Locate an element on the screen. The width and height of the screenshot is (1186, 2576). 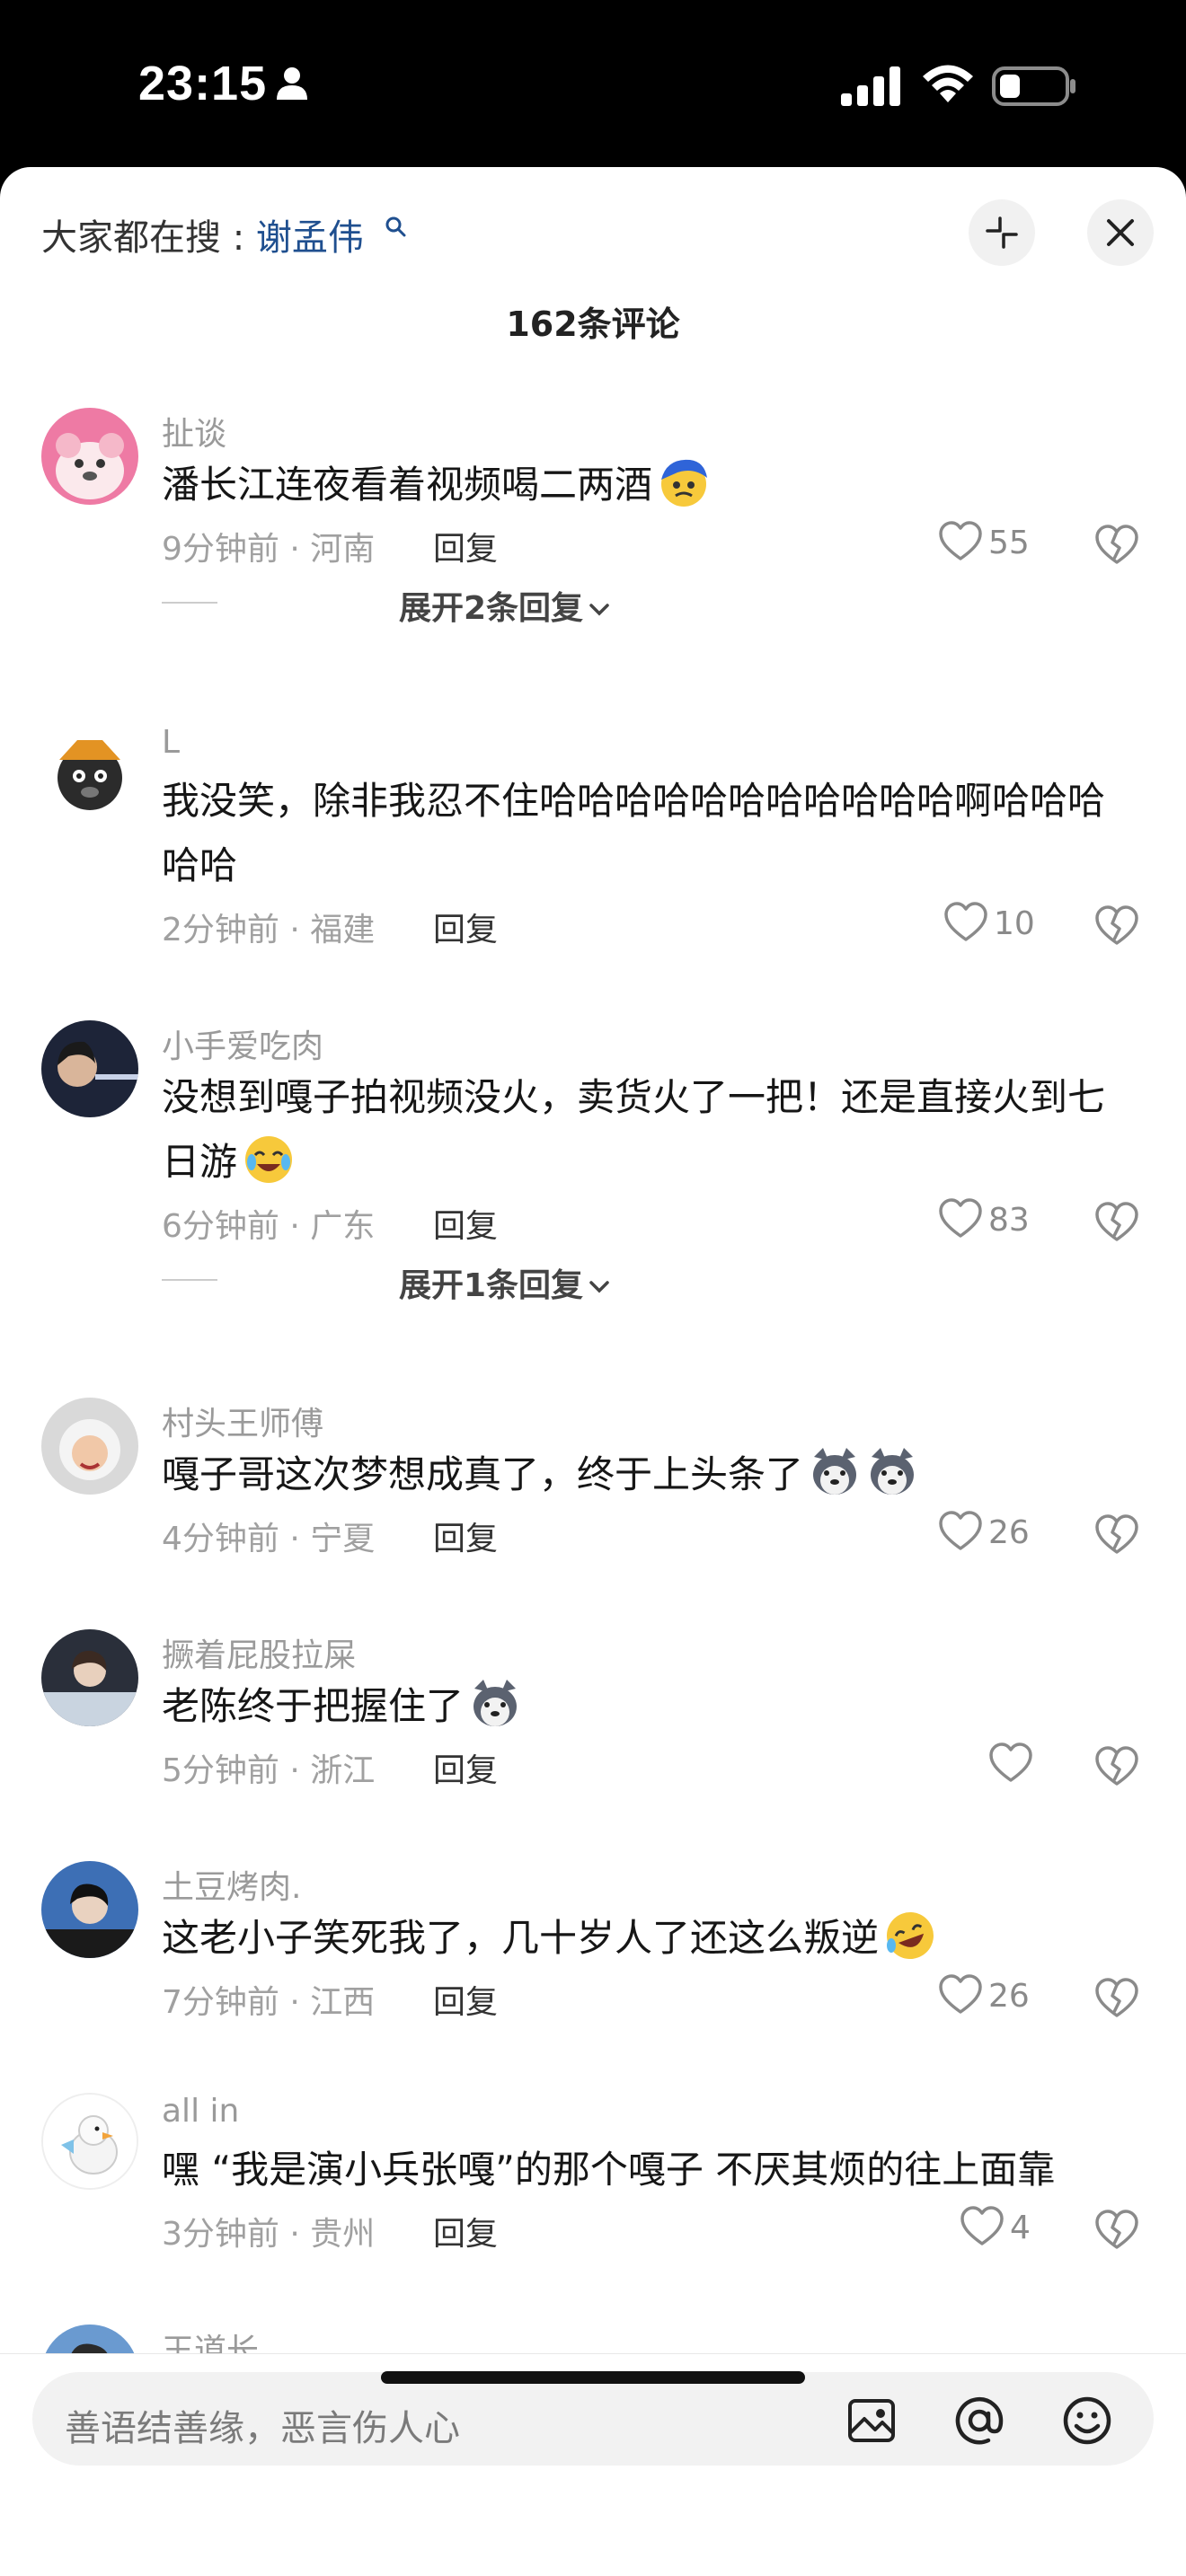
at-icon is located at coordinates (979, 2421).